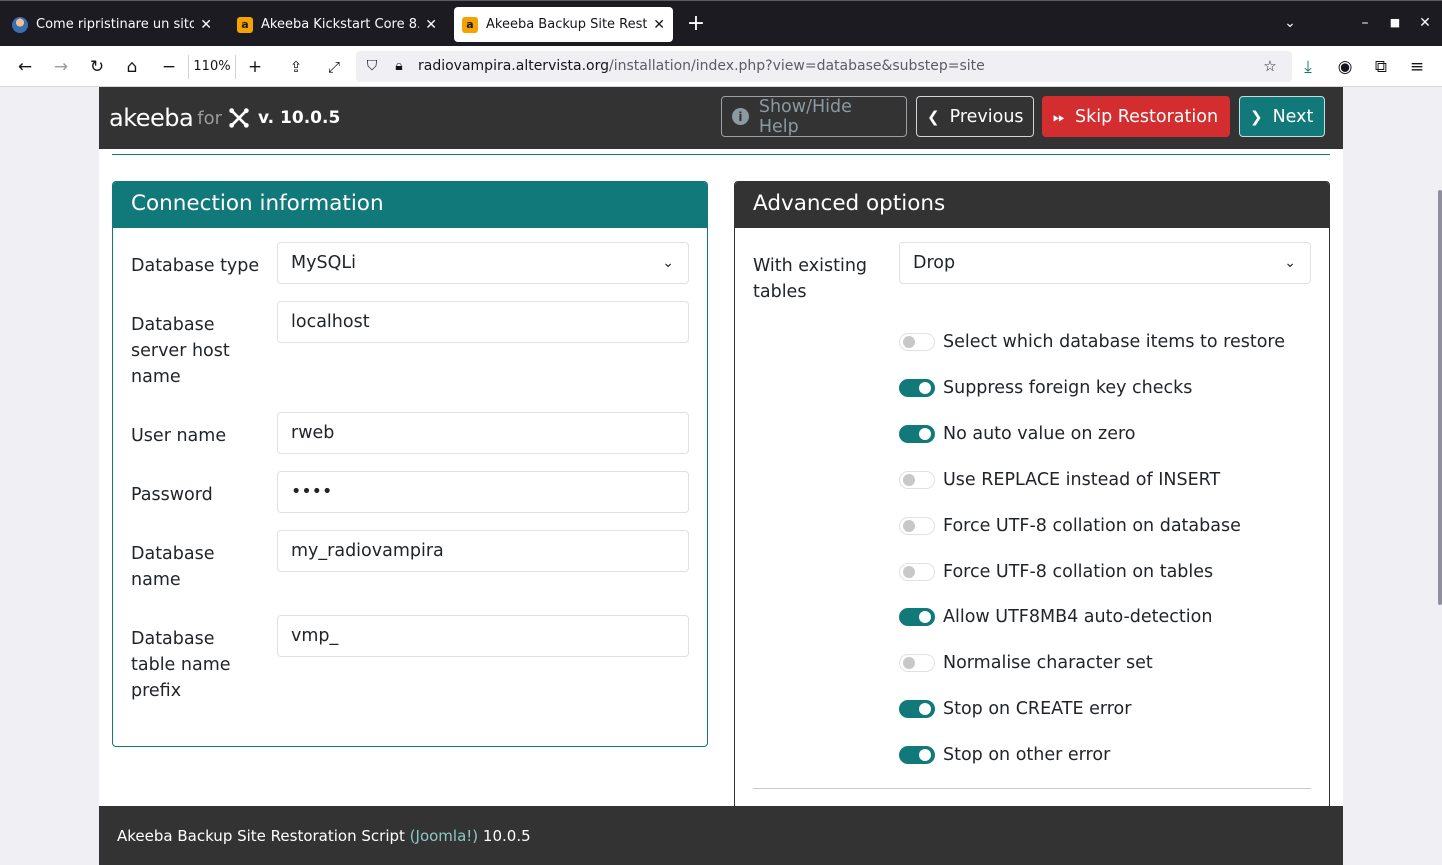  I want to click on toggle-row: Allow UTF8MB4 auto-detection, so click(1055, 617).